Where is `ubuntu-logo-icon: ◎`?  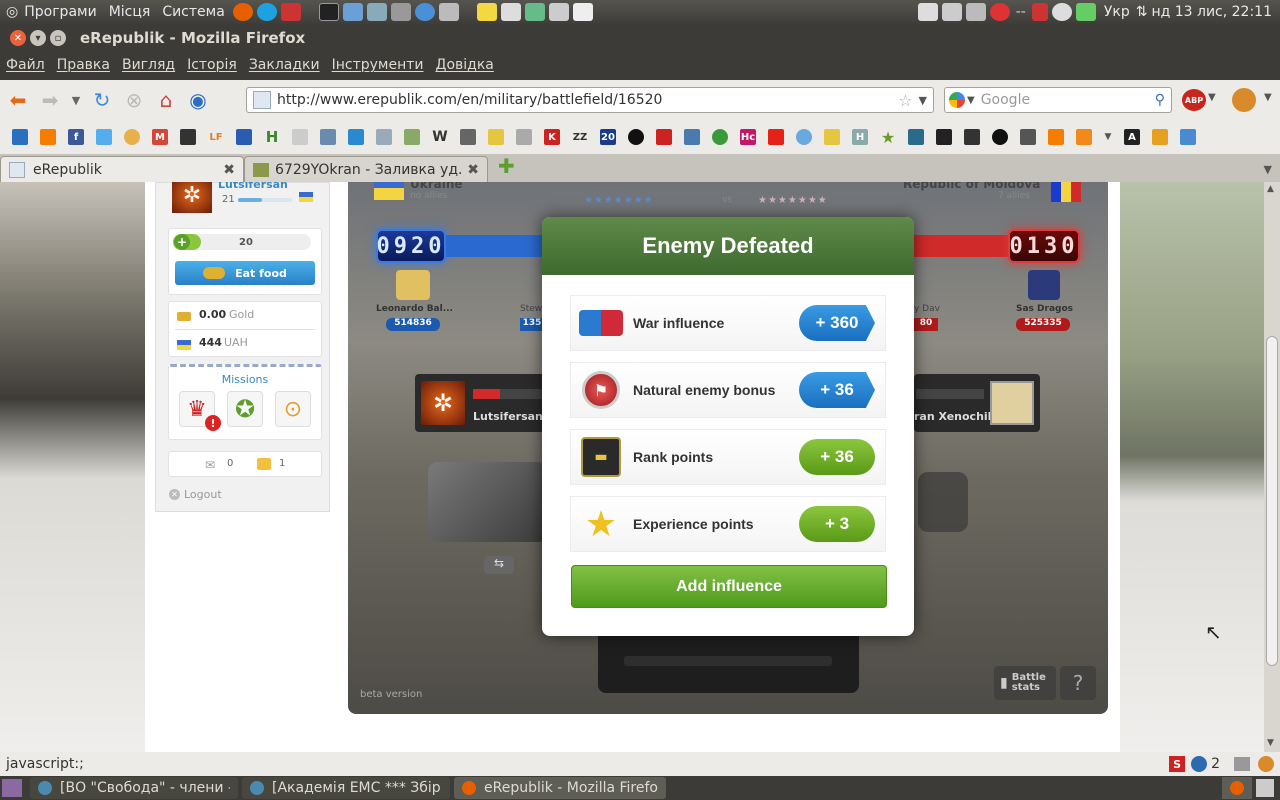
ubuntu-logo-icon: ◎ is located at coordinates (12, 12).